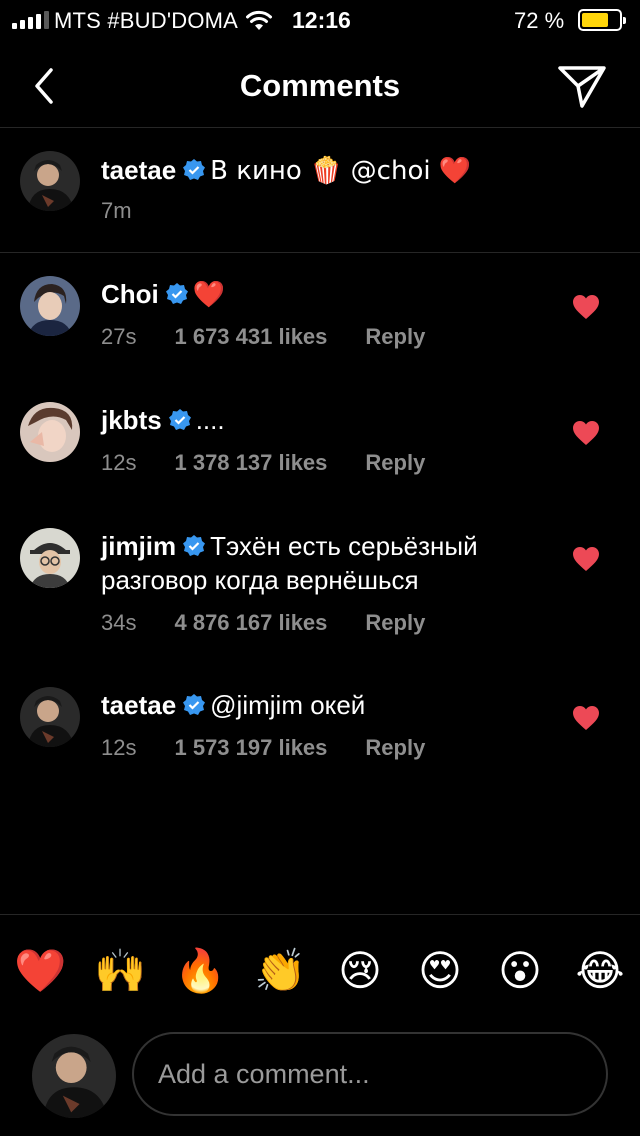 Image resolution: width=640 pixels, height=1136 pixels. Describe the element at coordinates (600, 971) in the screenshot. I see `reaction-laughing: 😂` at that location.